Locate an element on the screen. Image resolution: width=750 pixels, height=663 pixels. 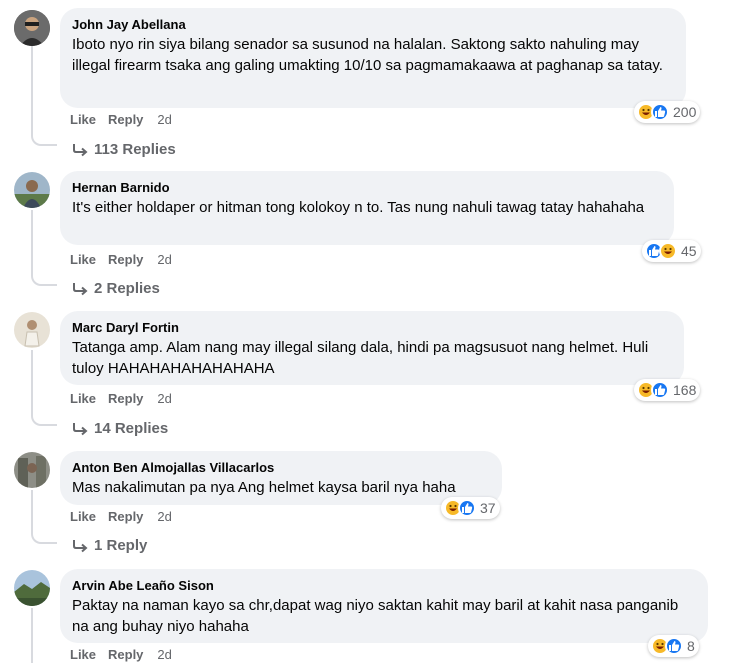
comment-author: Arvin Abe Leaño Sison is located at coordinates (384, 585).